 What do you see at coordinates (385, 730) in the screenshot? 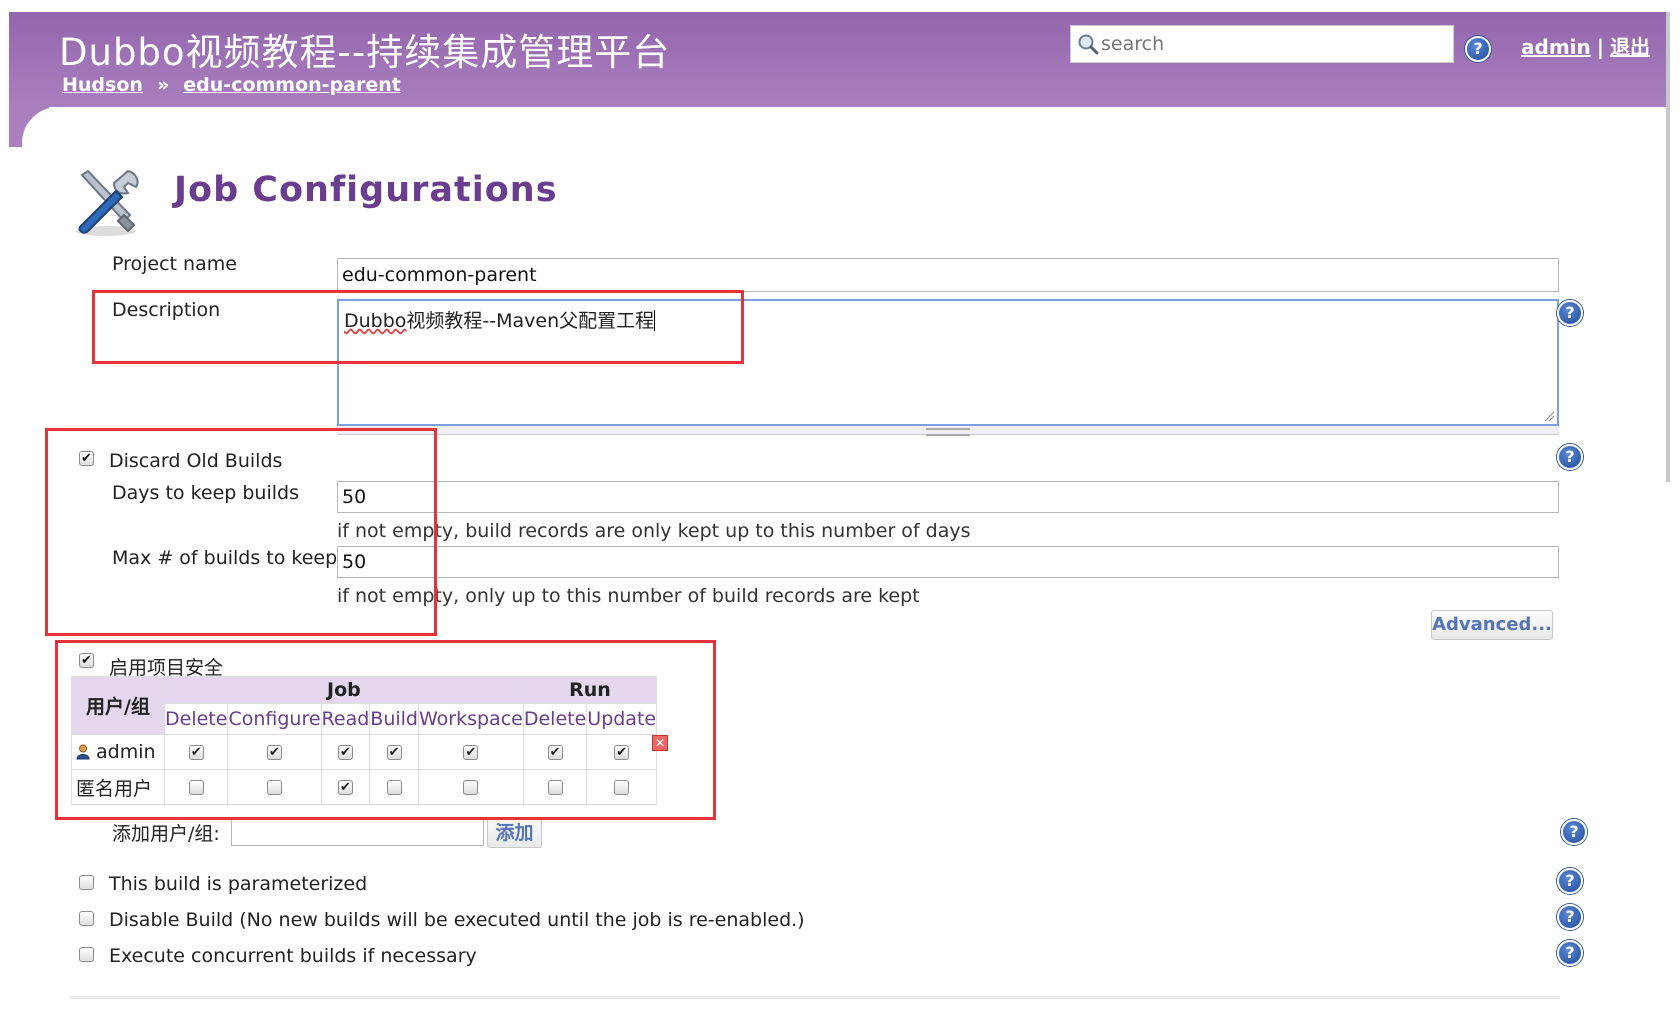
I see `annotation-box-security` at bounding box center [385, 730].